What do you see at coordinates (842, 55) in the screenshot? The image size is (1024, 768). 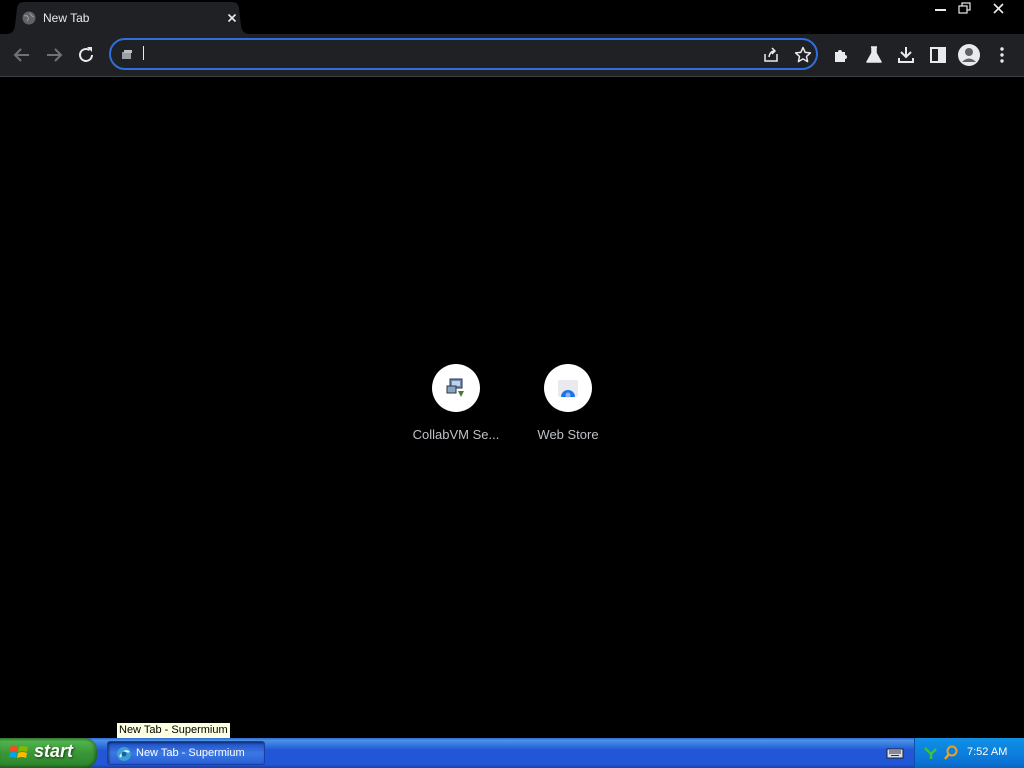 I see `extensions-puzzle-icon` at bounding box center [842, 55].